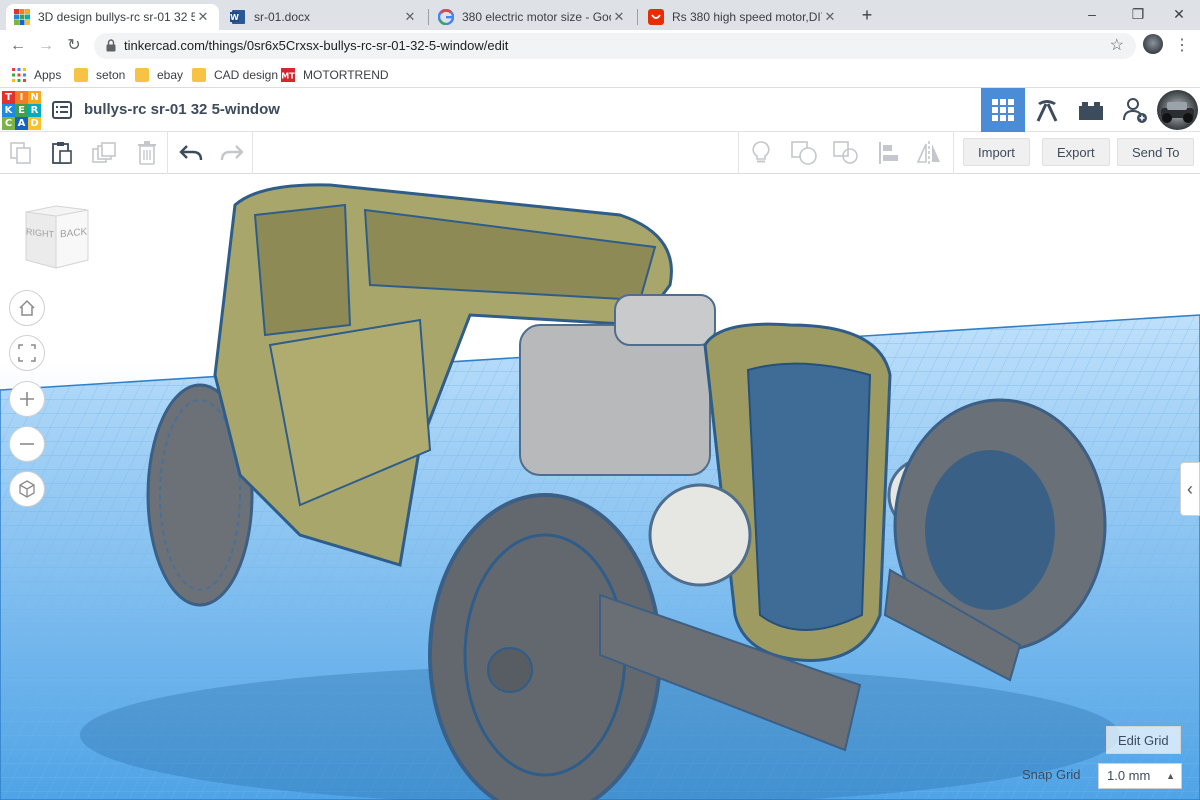  I want to click on group-icon, so click(804, 153).